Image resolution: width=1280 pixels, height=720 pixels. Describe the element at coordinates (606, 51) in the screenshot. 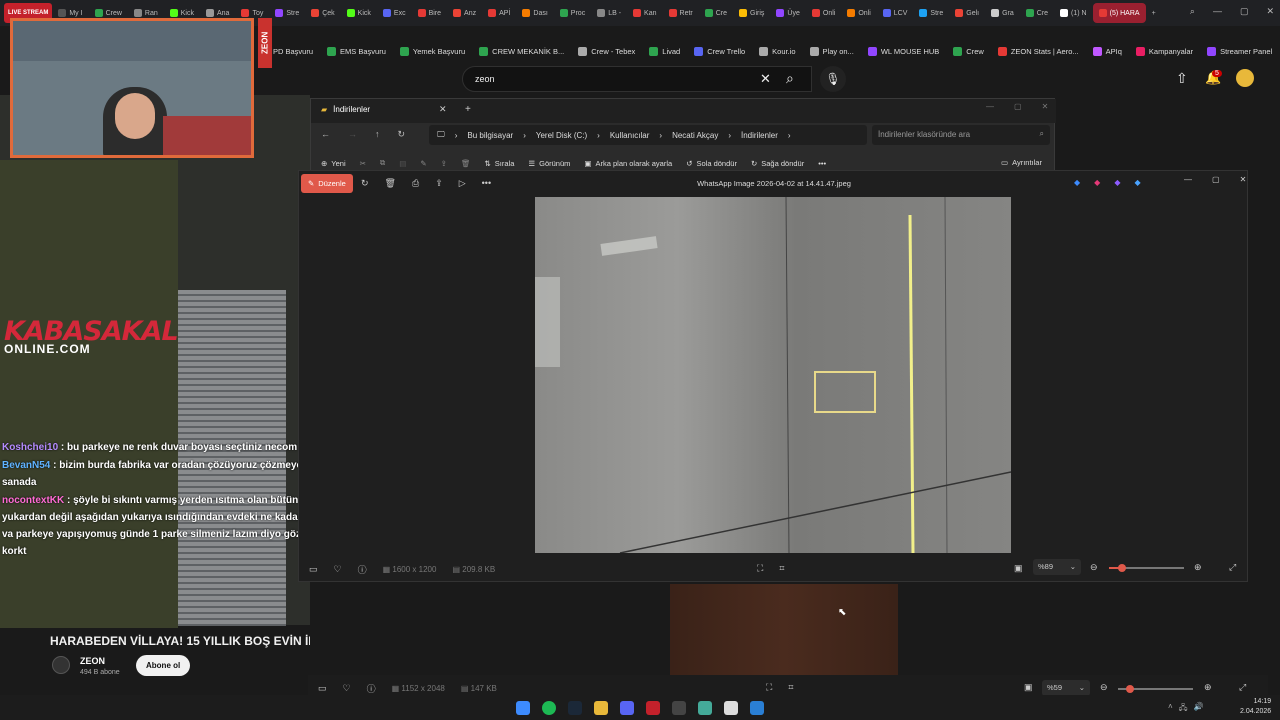

I see `bookmark-item: Crew - Tebex` at that location.